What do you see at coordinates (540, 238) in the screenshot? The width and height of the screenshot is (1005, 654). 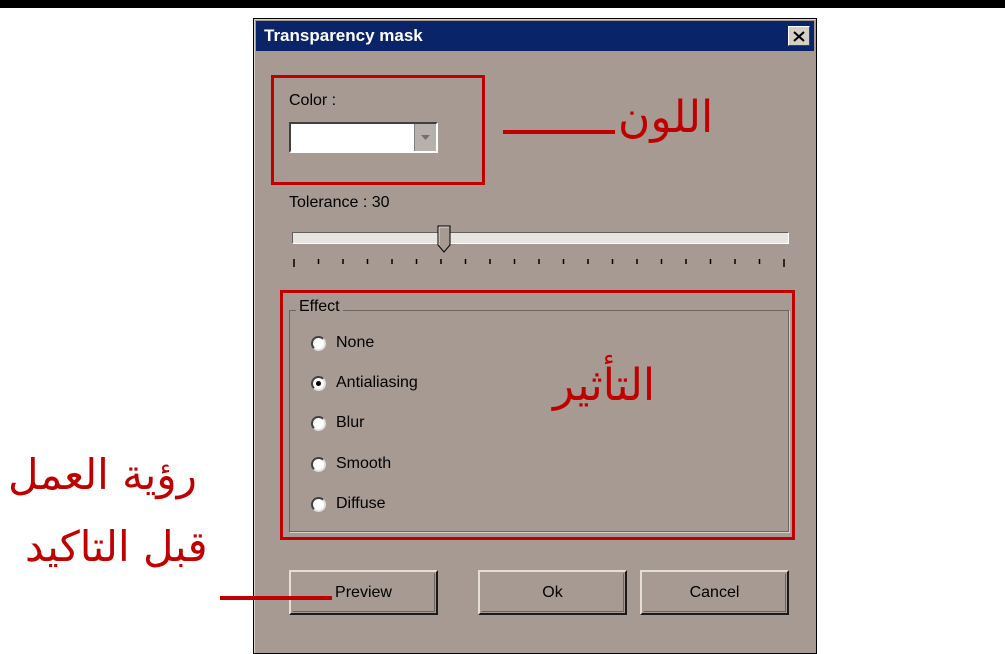 I see `tolerance-slider-track` at bounding box center [540, 238].